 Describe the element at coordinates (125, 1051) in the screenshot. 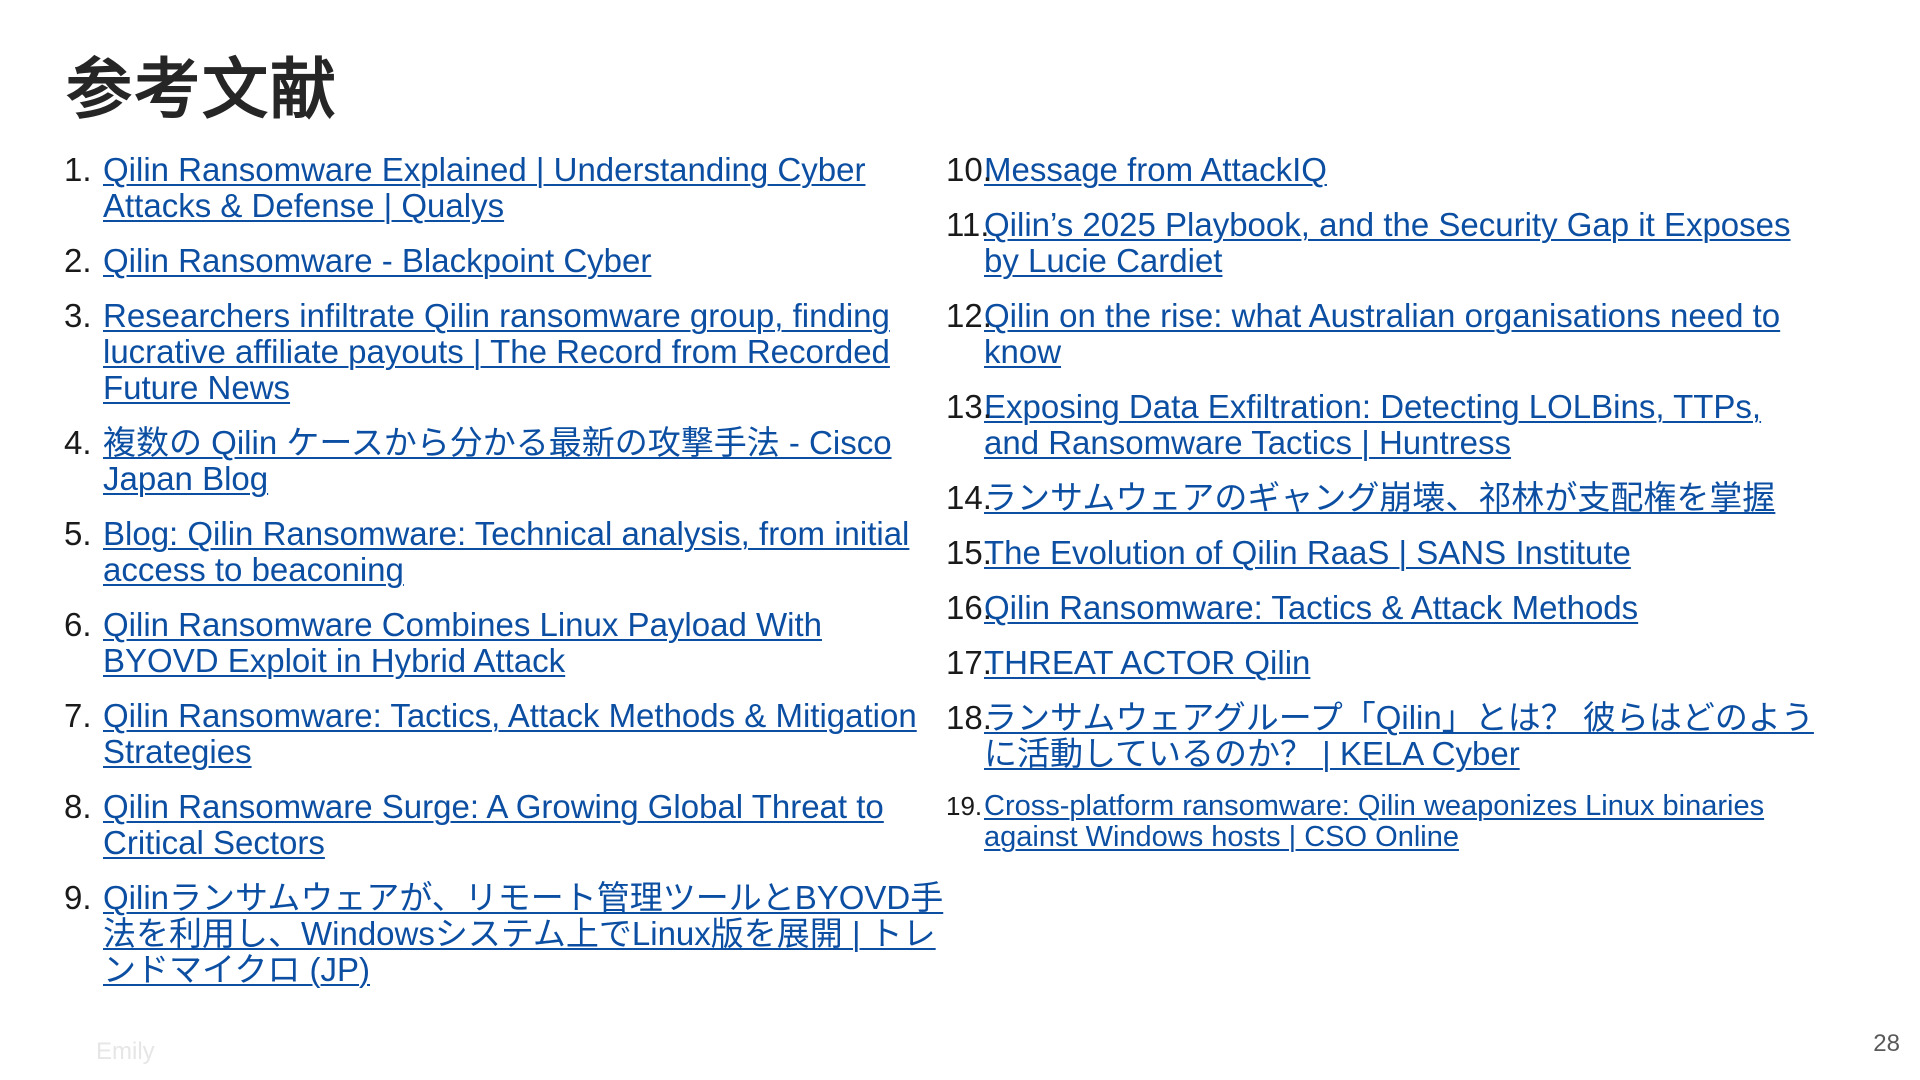

I see `footer-author: Emily` at that location.